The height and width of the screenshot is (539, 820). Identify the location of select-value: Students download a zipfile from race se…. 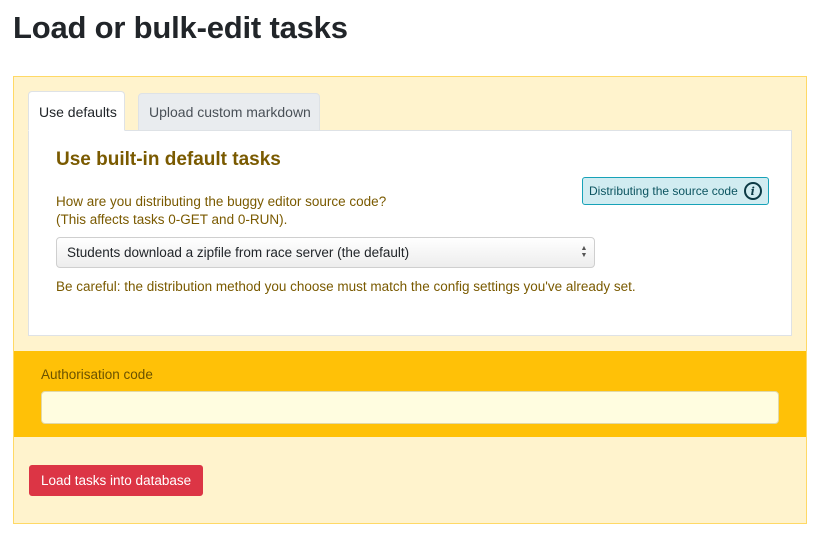
(238, 252).